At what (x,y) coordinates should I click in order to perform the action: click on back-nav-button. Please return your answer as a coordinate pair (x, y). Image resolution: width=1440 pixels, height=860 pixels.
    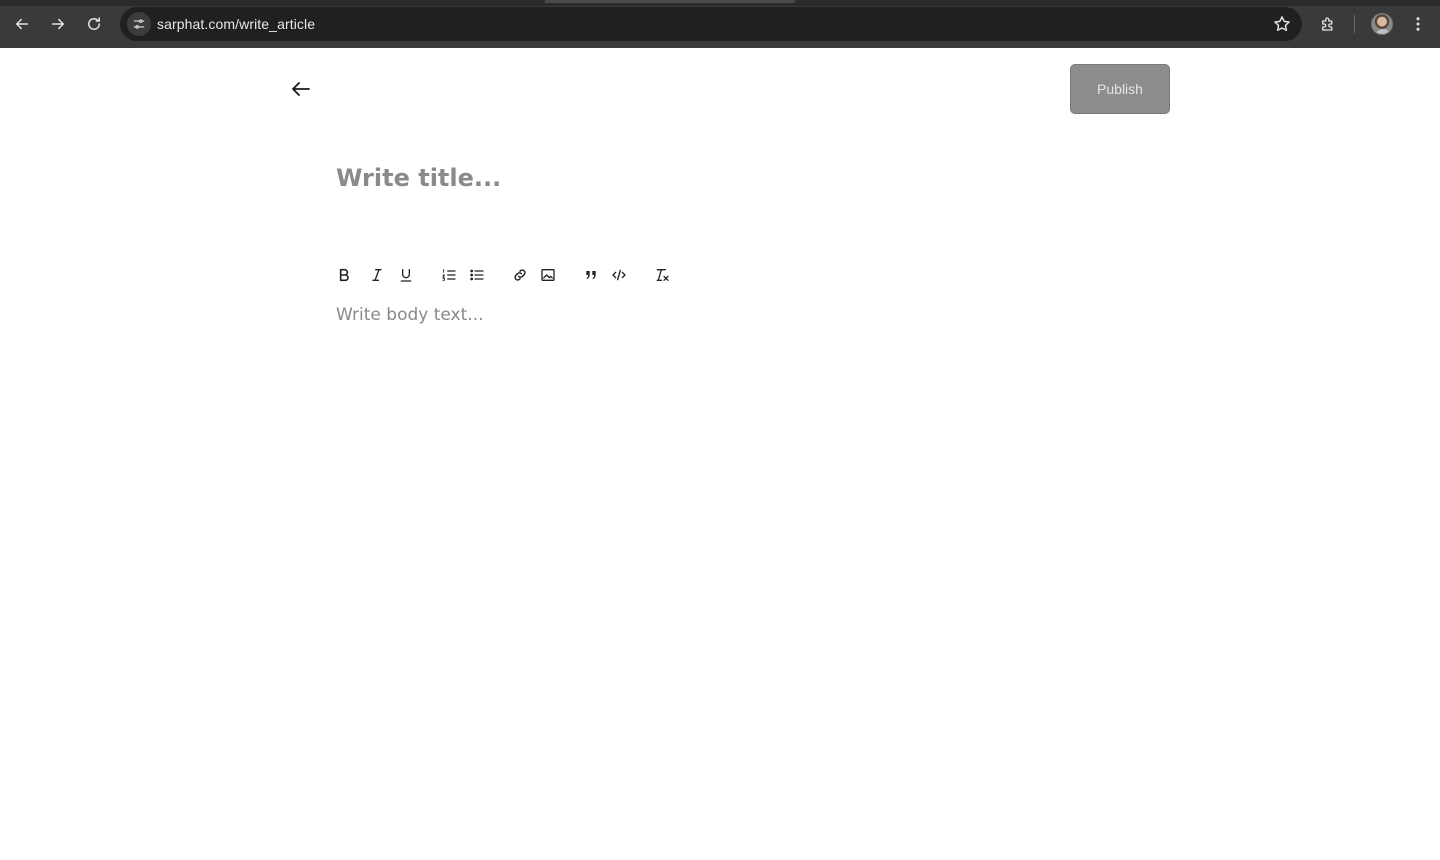
    Looking at the image, I should click on (301, 89).